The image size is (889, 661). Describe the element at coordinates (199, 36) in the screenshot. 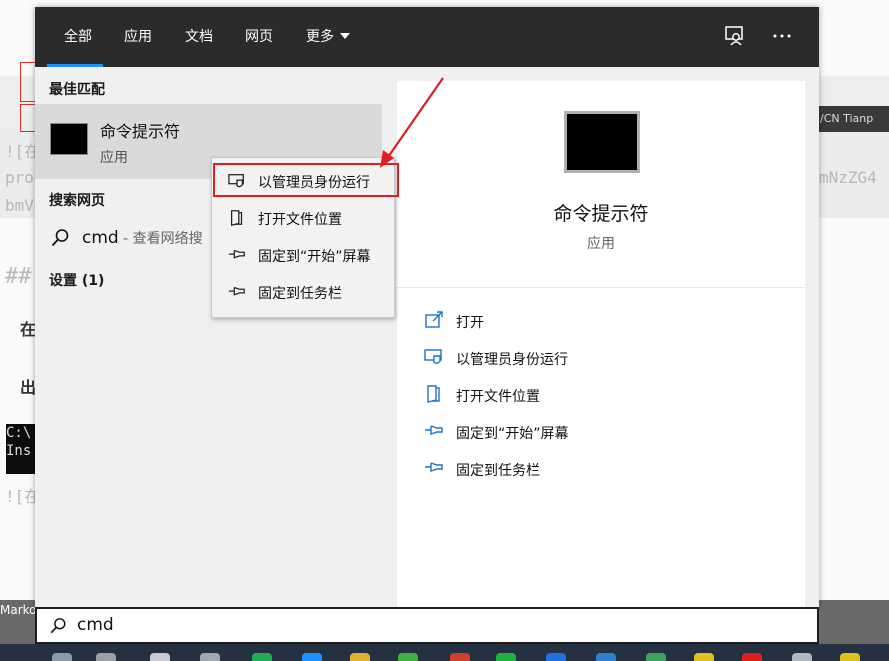

I see `tab-documents: 文档` at that location.